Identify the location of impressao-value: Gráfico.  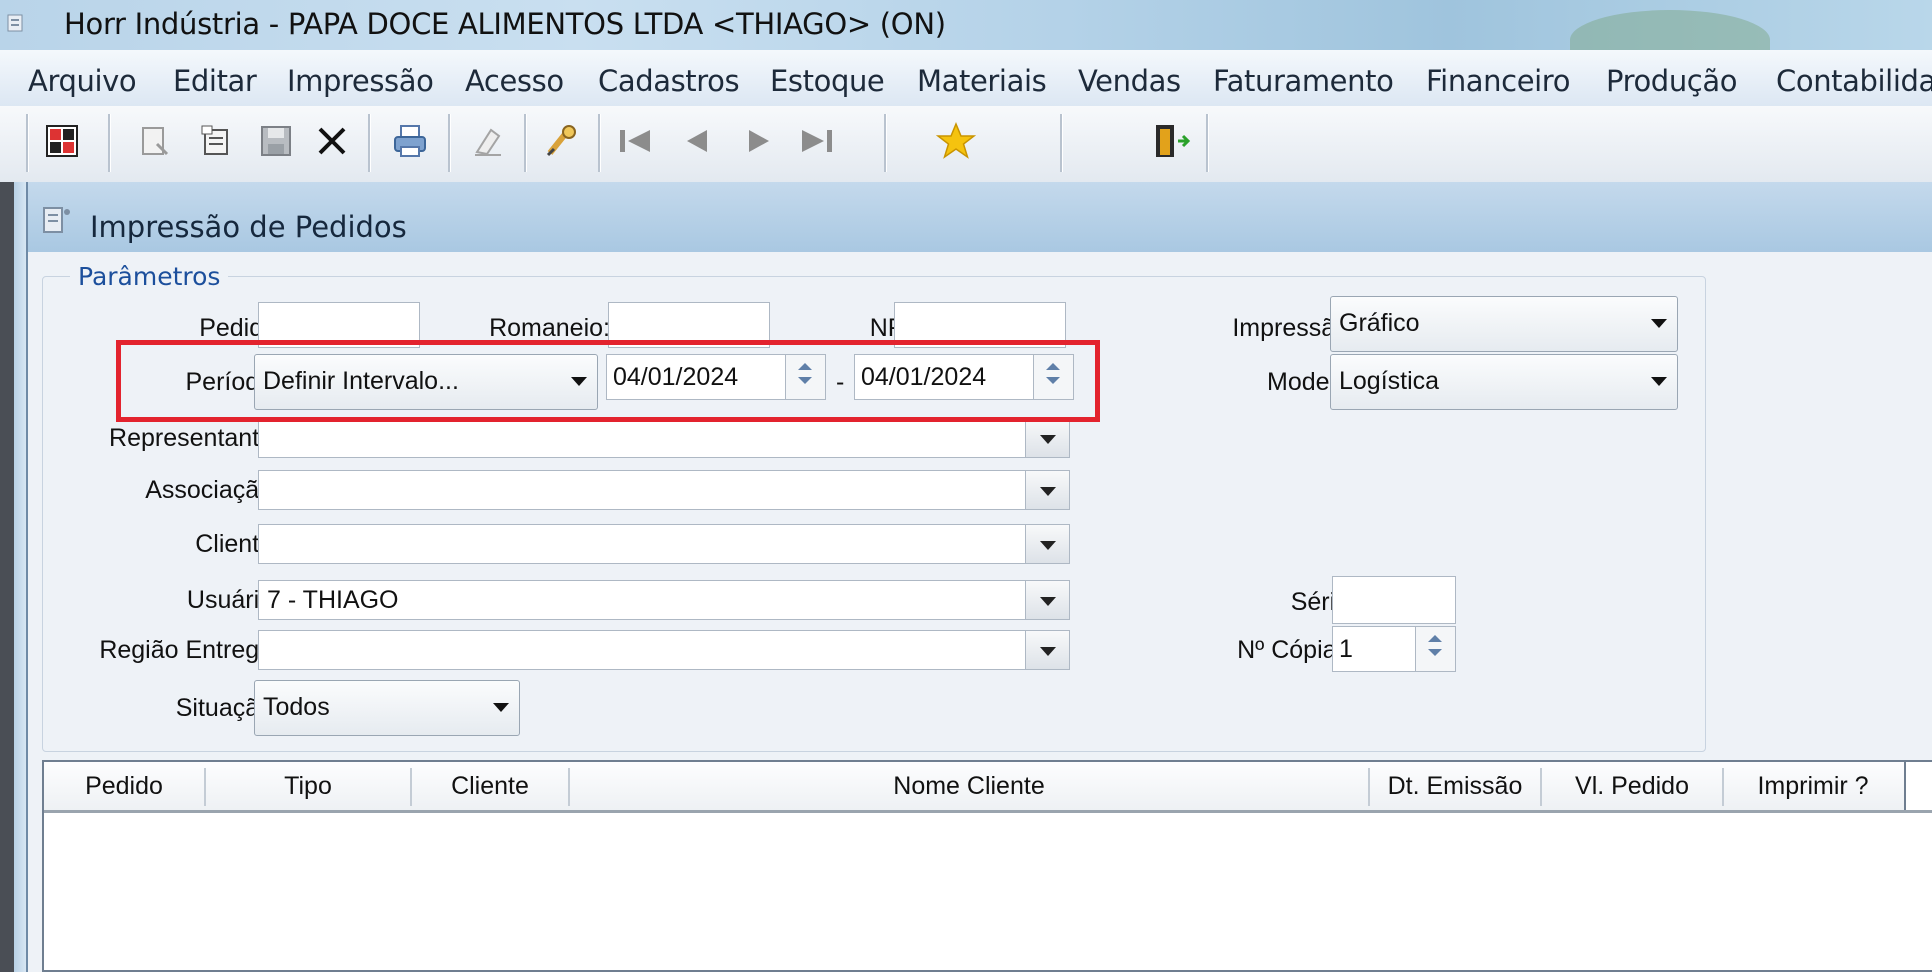
(1379, 323).